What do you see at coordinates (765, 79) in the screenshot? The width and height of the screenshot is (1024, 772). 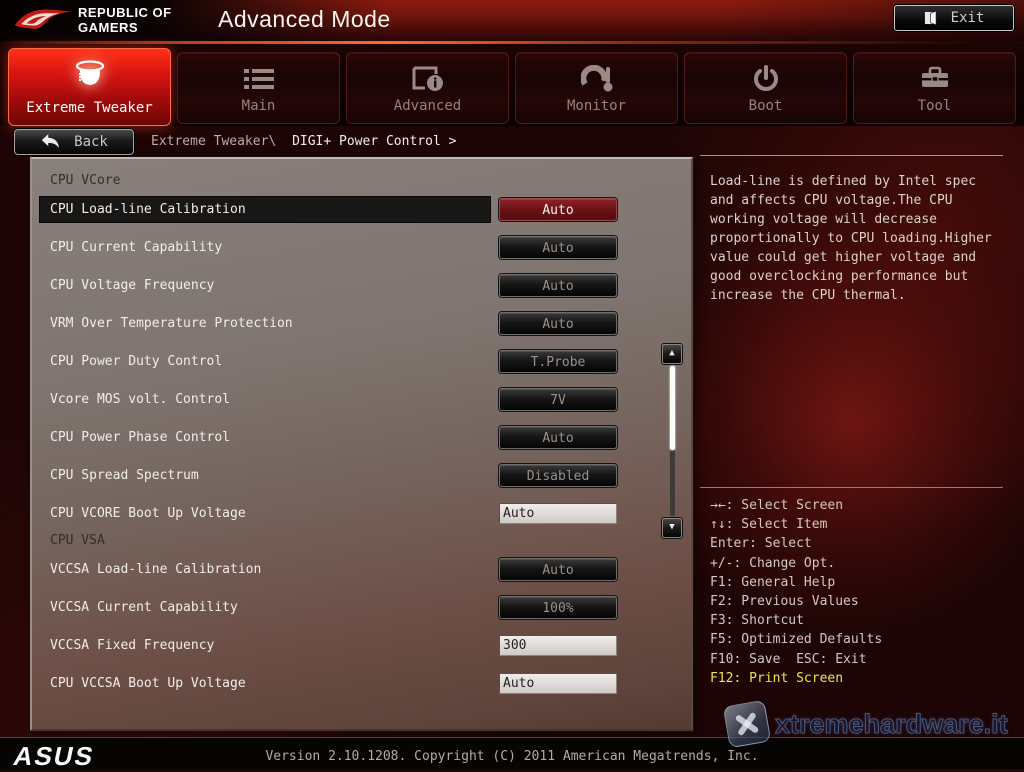 I see `power-icon` at bounding box center [765, 79].